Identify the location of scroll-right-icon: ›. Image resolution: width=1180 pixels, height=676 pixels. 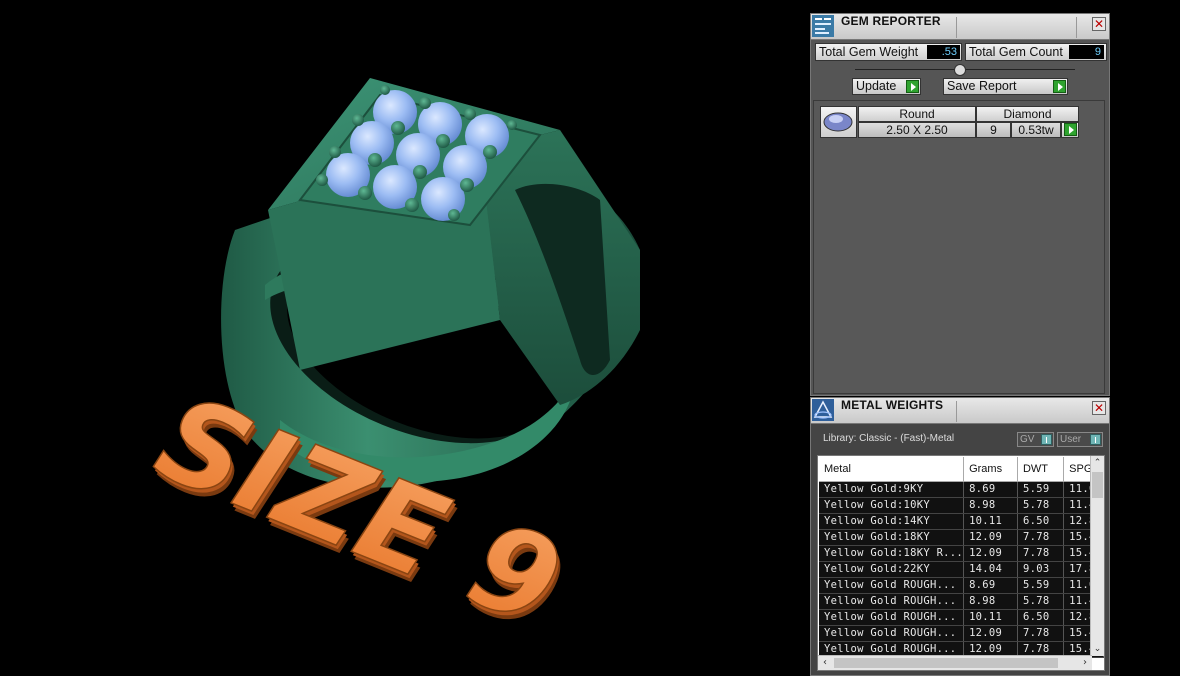
(1085, 663).